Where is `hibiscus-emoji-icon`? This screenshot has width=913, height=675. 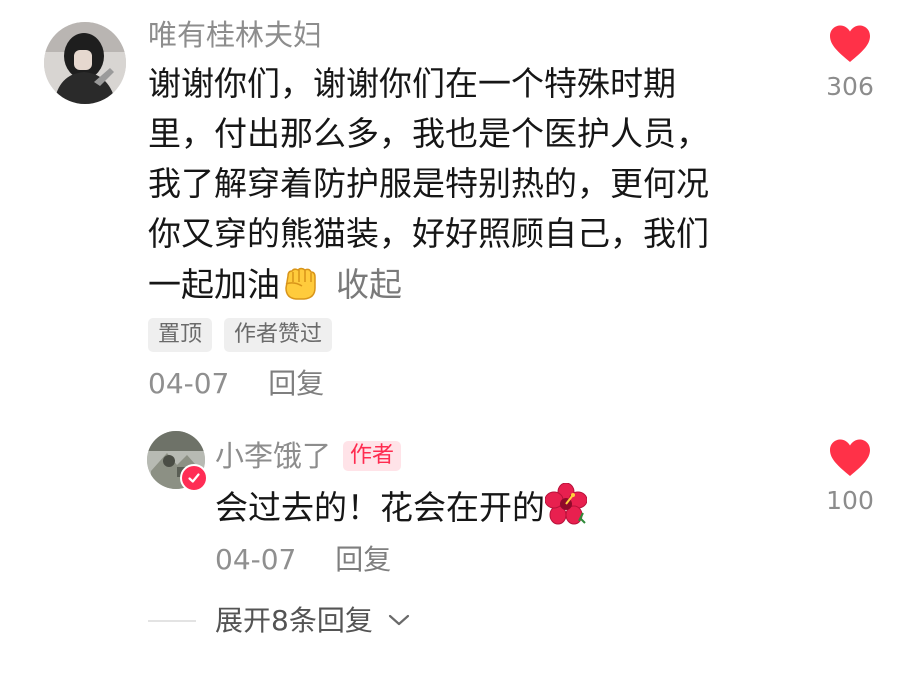
hibiscus-emoji-icon is located at coordinates (566, 508).